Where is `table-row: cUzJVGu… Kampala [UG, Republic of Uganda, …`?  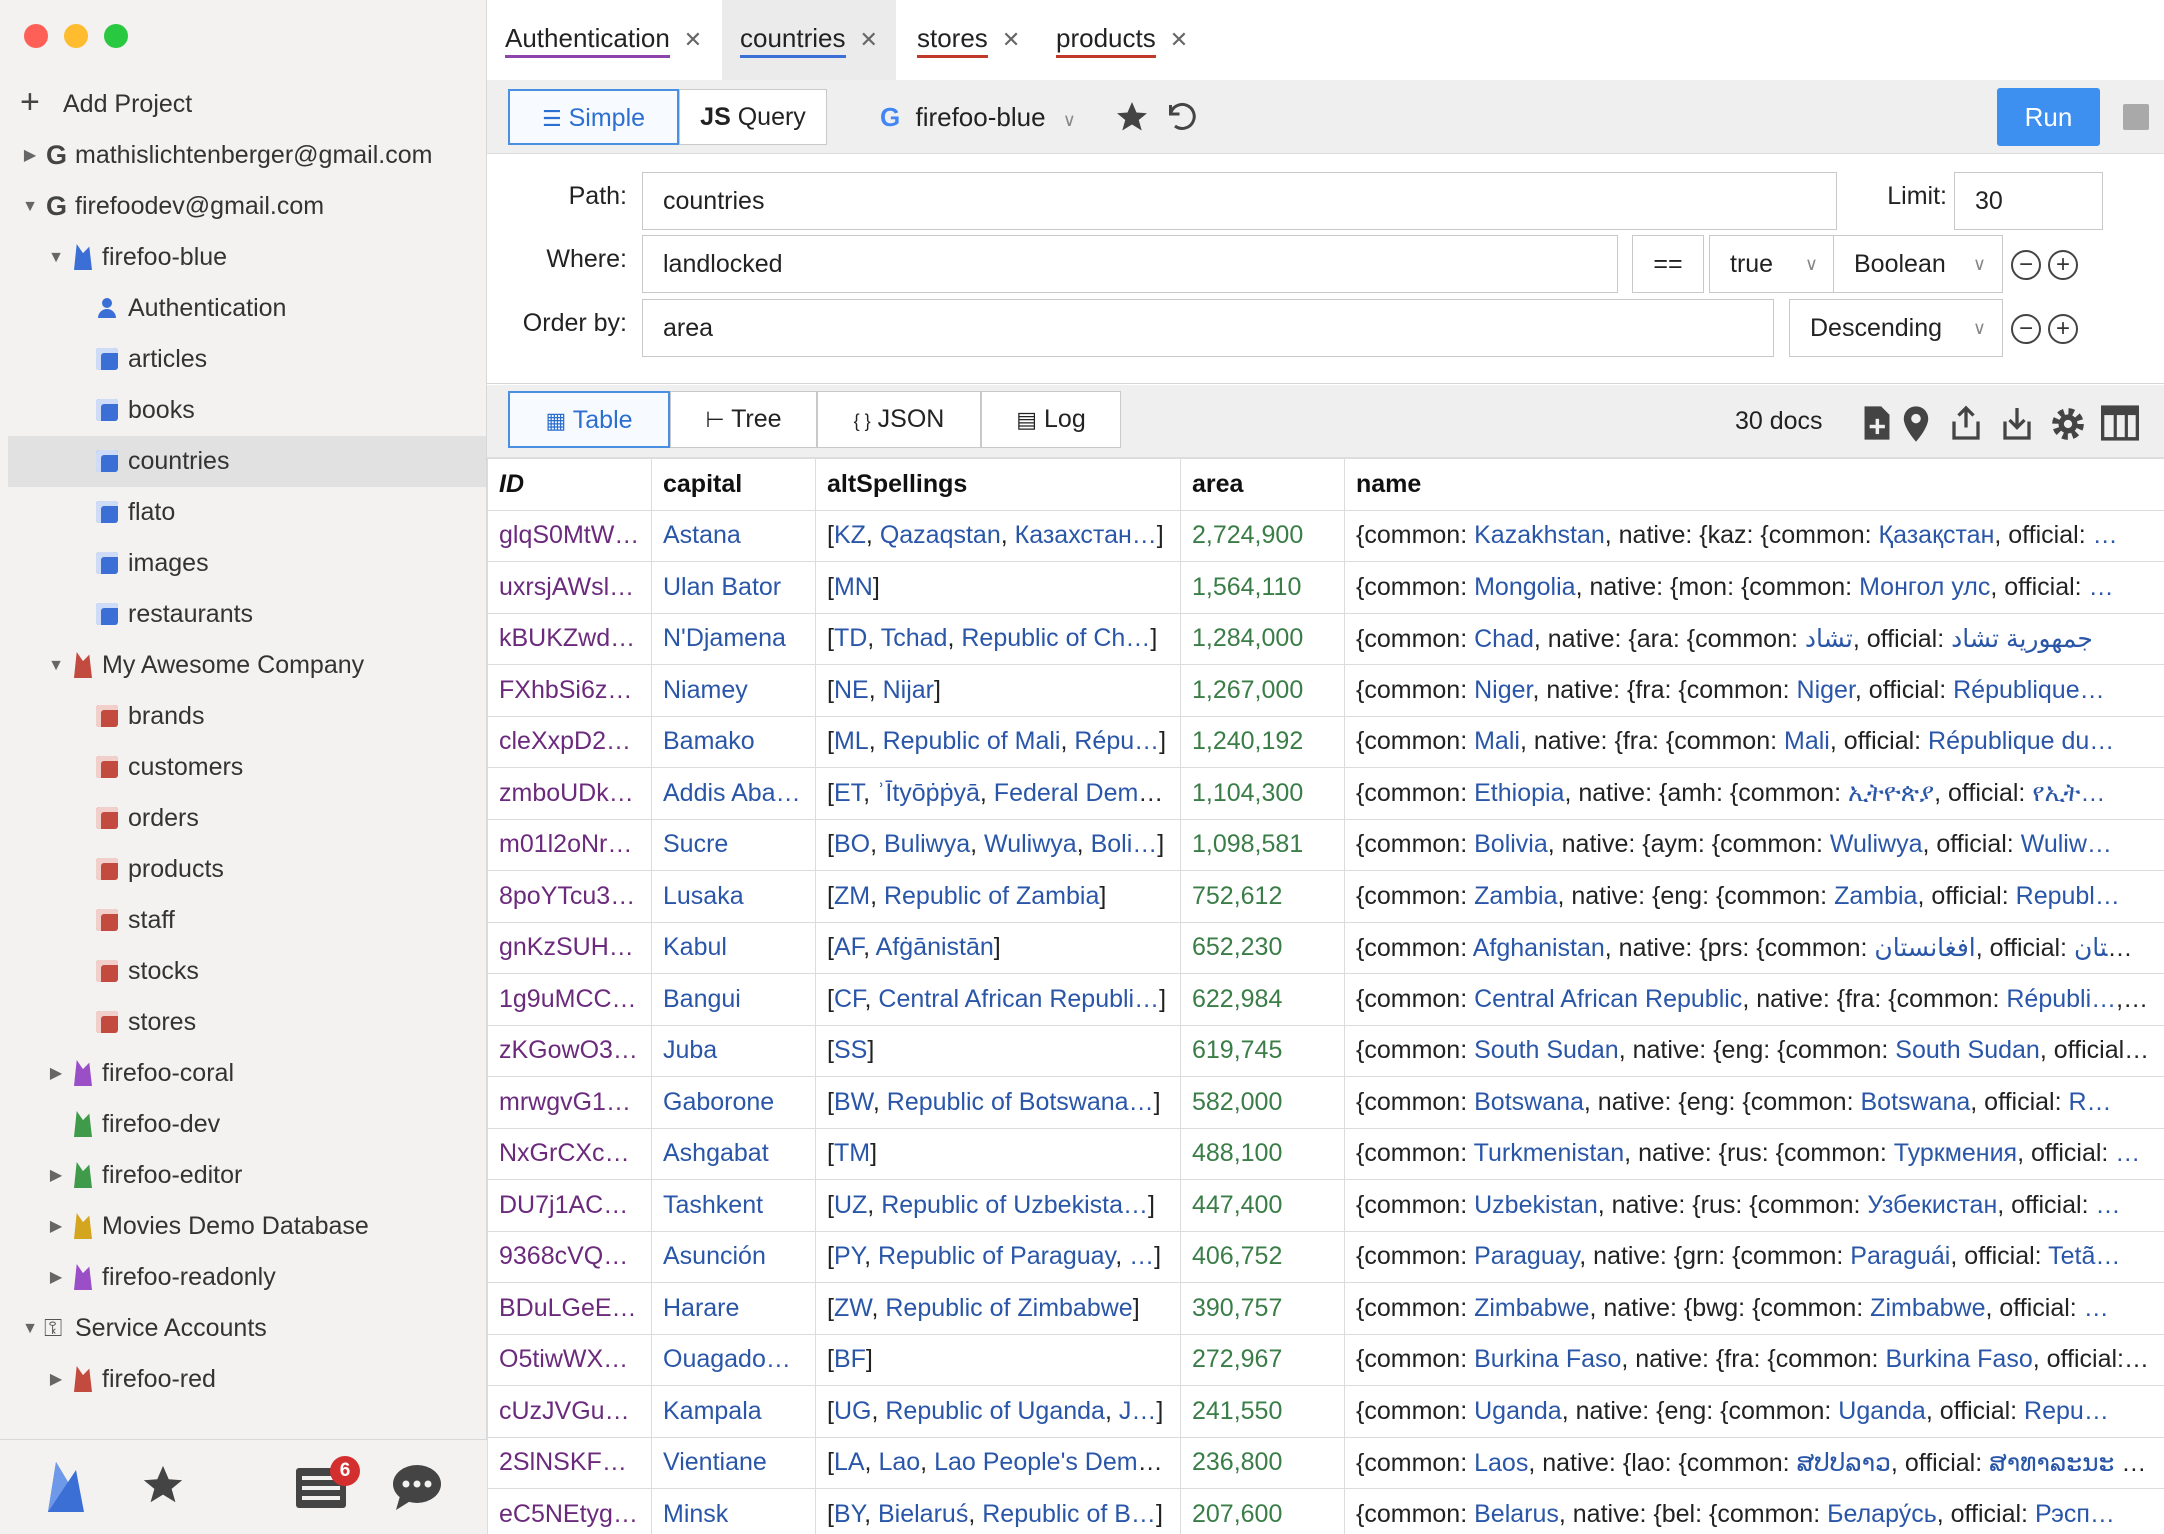 table-row: cUzJVGu… Kampala [UG, Republic of Uganda, … is located at coordinates (1325, 1411).